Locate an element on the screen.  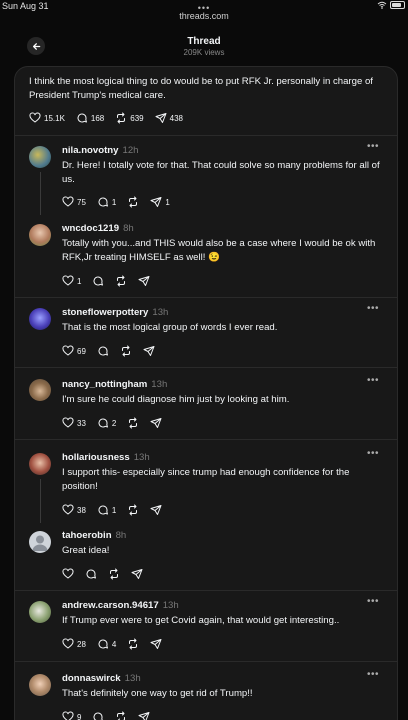
thread-line is located at coordinates (40, 193).